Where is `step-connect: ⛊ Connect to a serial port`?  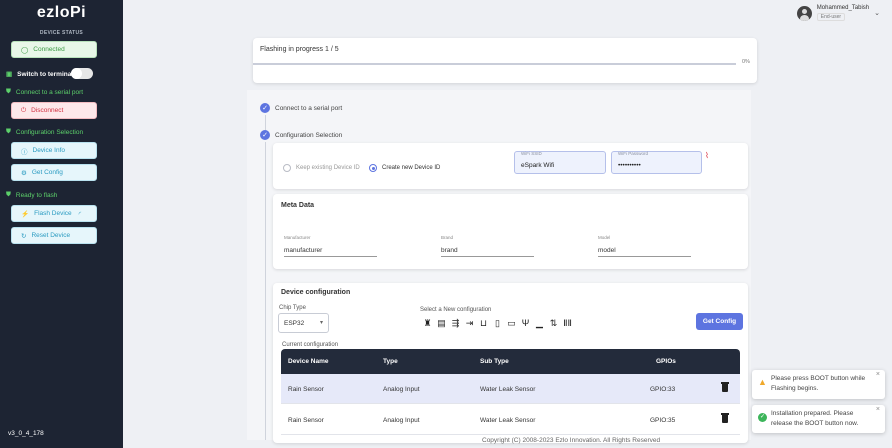
step-connect: ⛊ Connect to a serial port is located at coordinates (44, 92).